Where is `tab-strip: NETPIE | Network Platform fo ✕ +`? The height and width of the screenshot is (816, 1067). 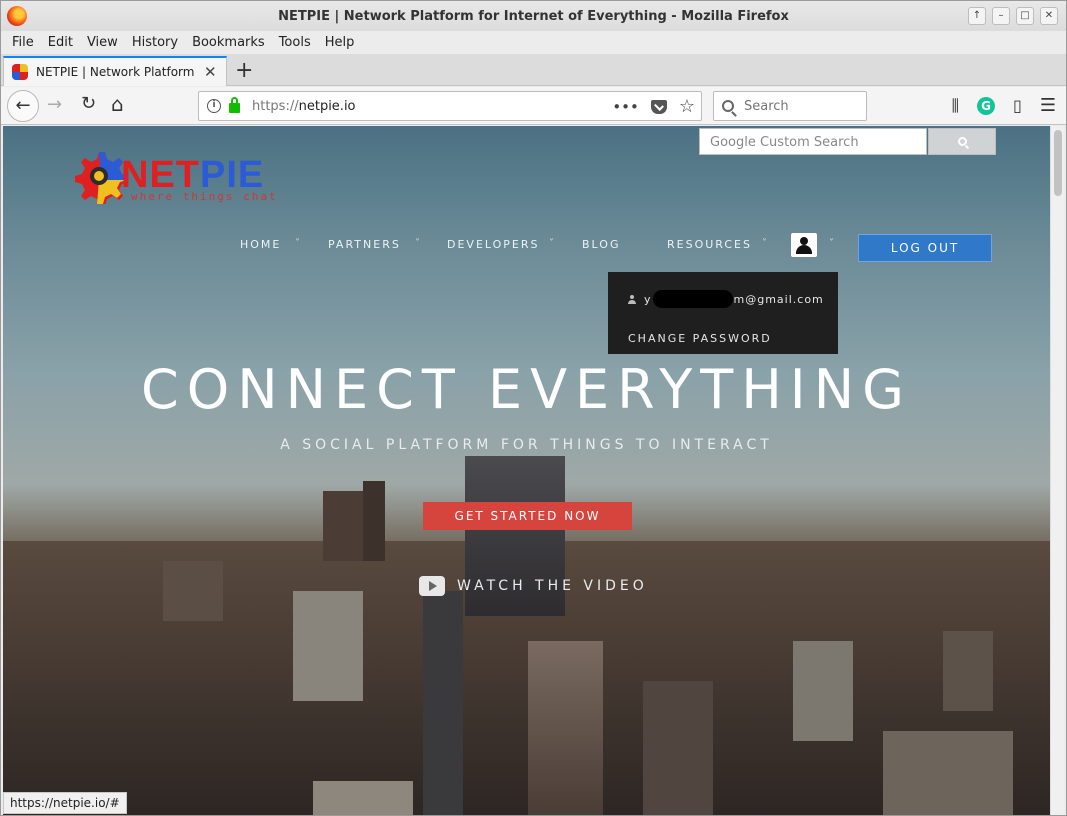 tab-strip: NETPIE | Network Platform fo ✕ + is located at coordinates (533, 70).